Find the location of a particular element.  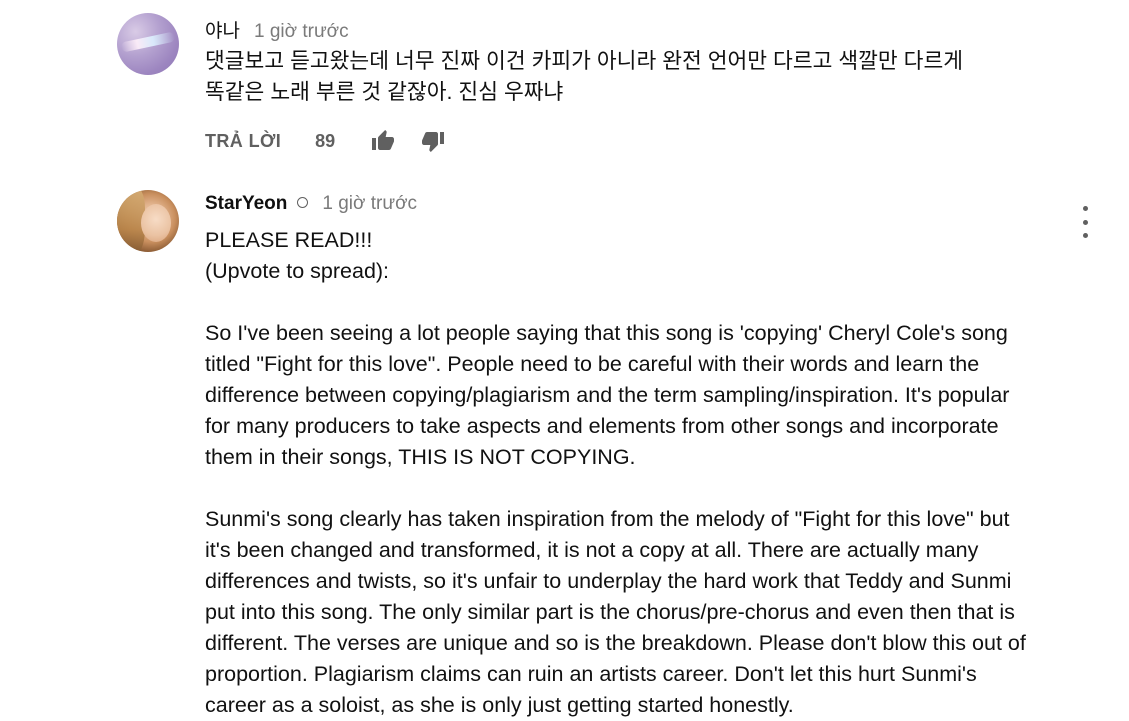

comment-actions: TRẢ LỜI 89 is located at coordinates (326, 141).